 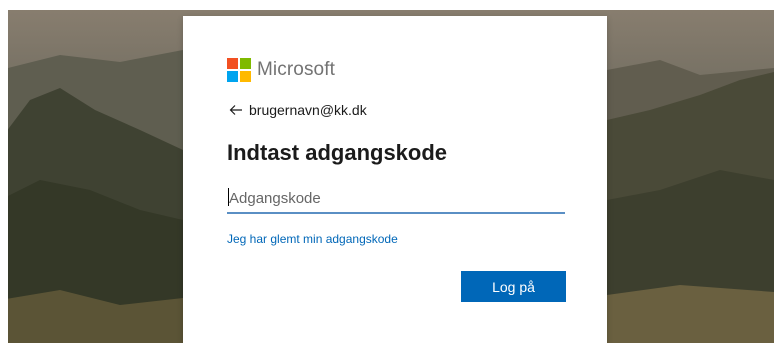 I want to click on page-title: Indtast adgangskode, so click(x=337, y=152).